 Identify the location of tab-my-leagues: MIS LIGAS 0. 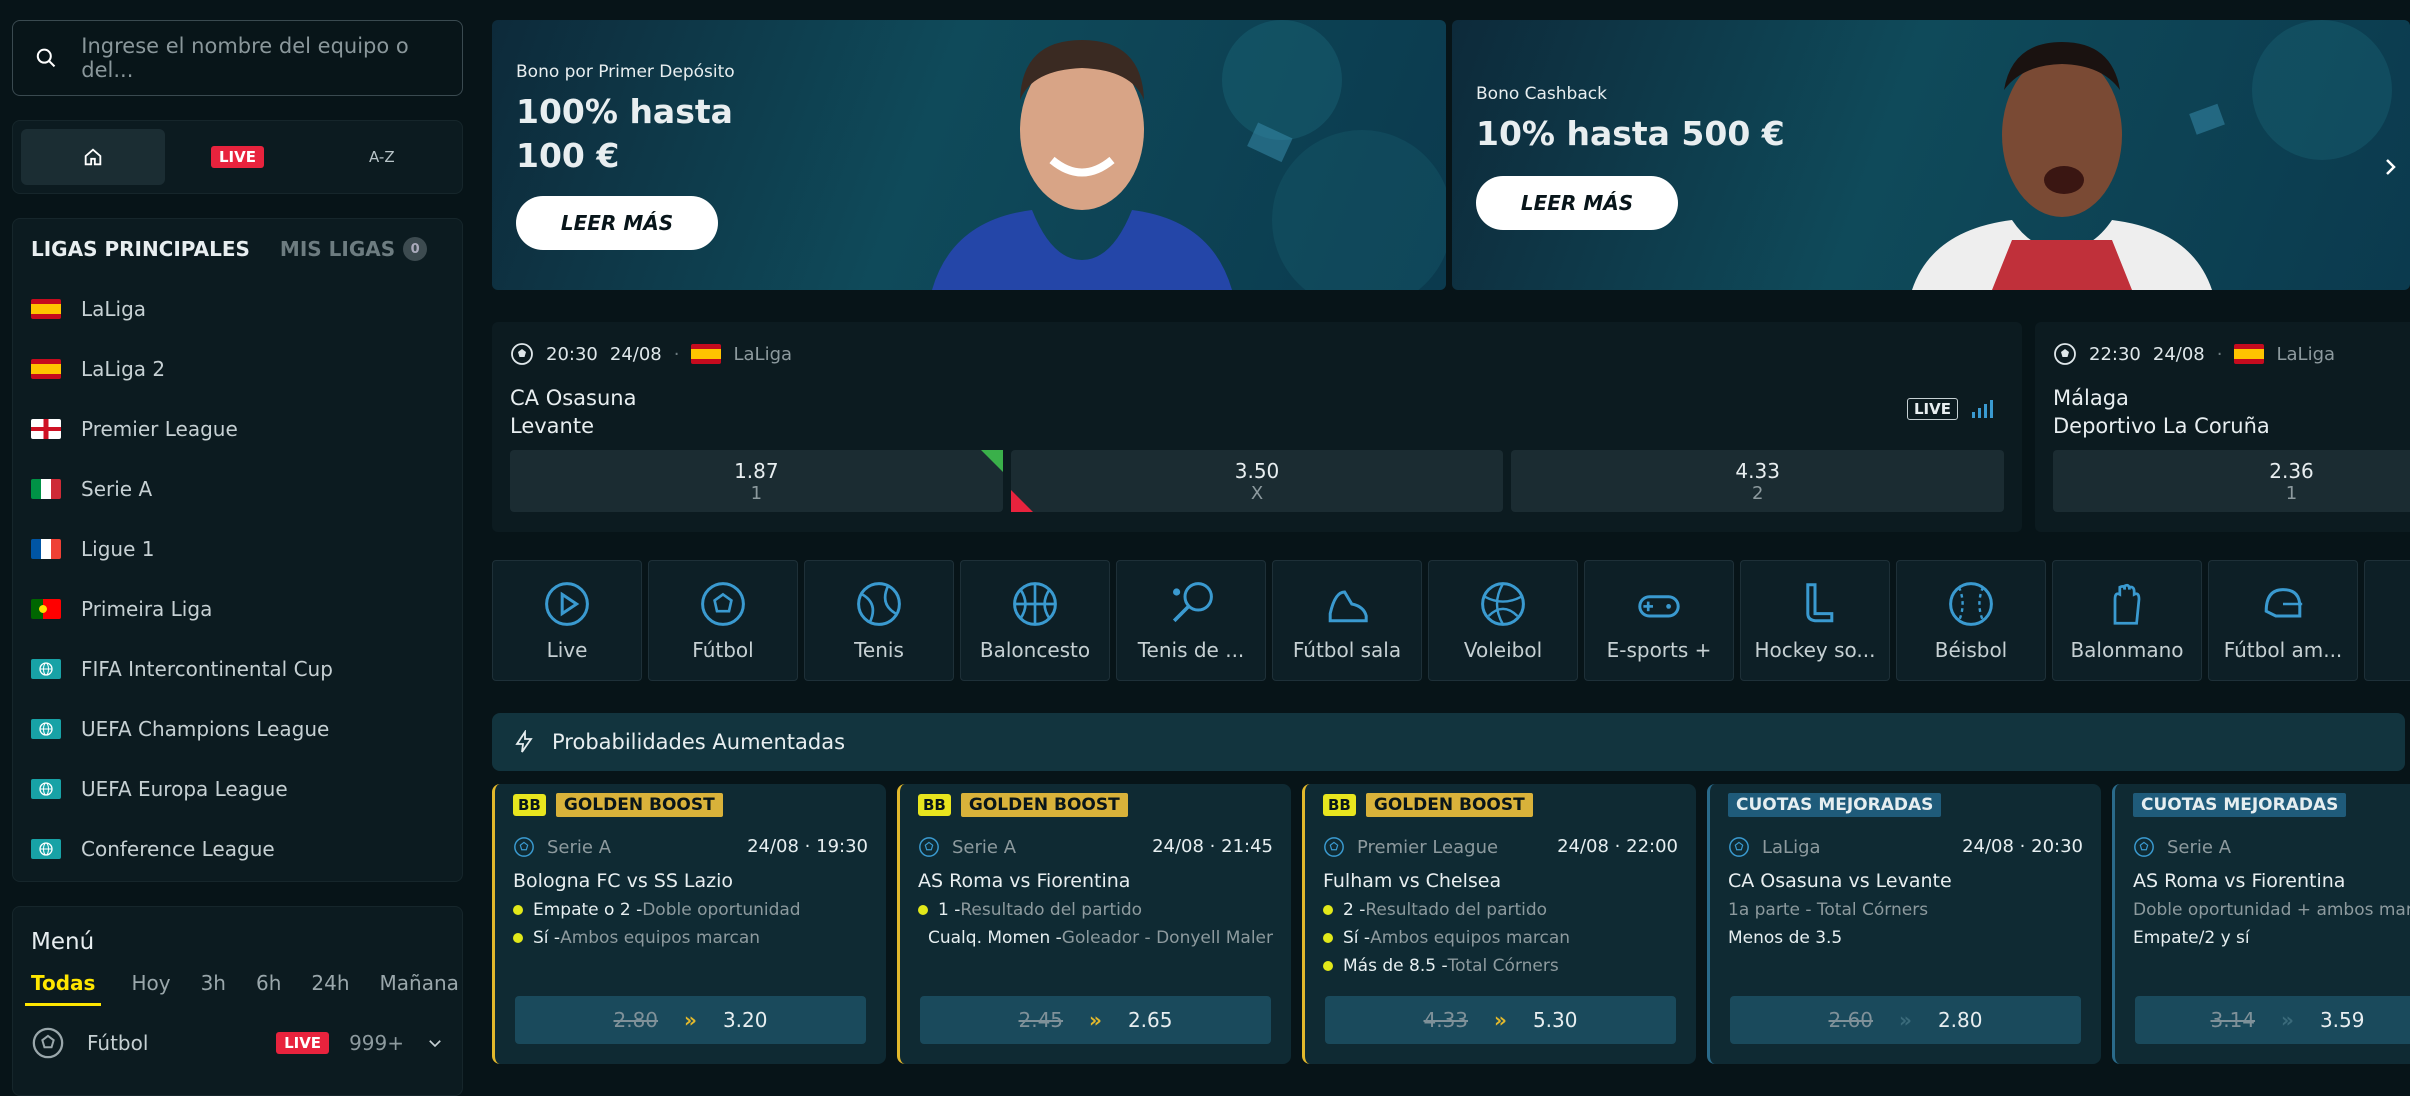
(354, 249).